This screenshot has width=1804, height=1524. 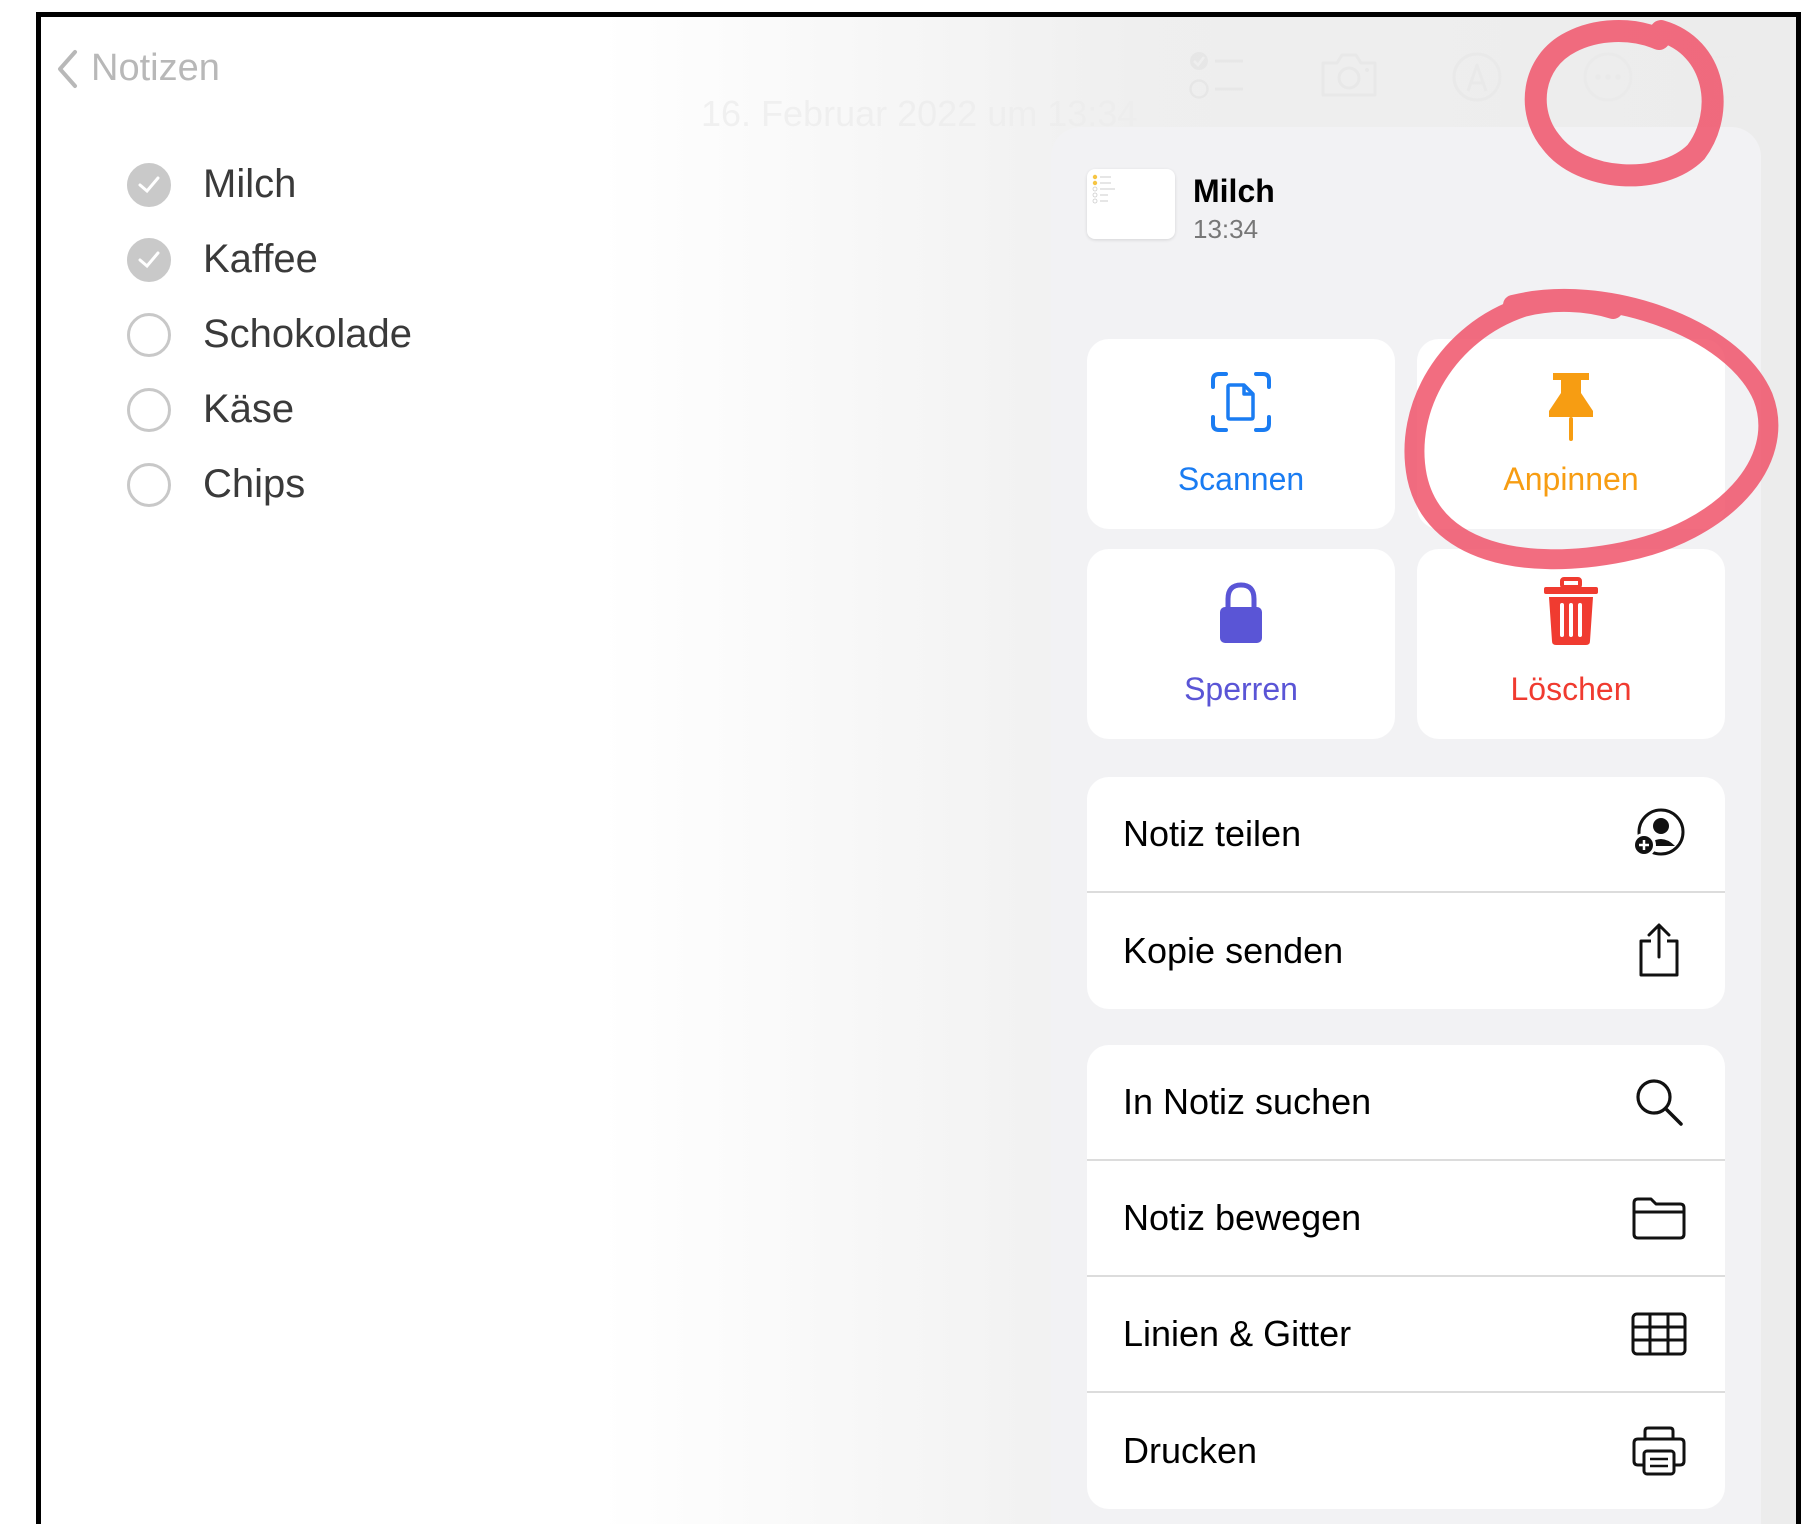 What do you see at coordinates (1477, 79) in the screenshot?
I see `markup-icon` at bounding box center [1477, 79].